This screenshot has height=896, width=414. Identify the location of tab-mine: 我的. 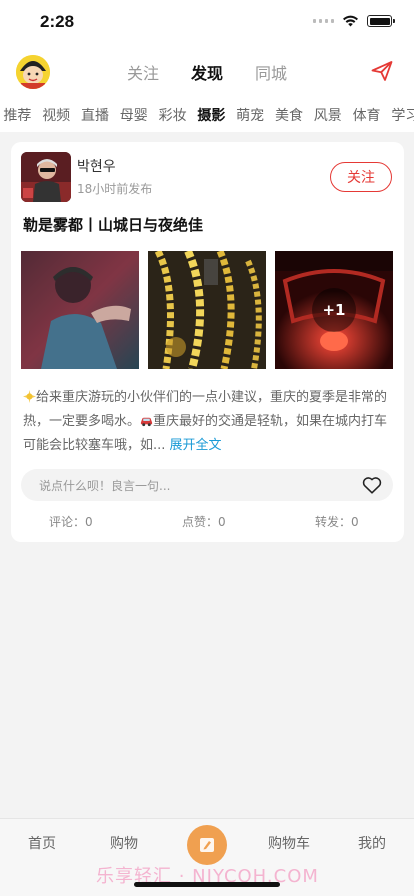
(372, 843).